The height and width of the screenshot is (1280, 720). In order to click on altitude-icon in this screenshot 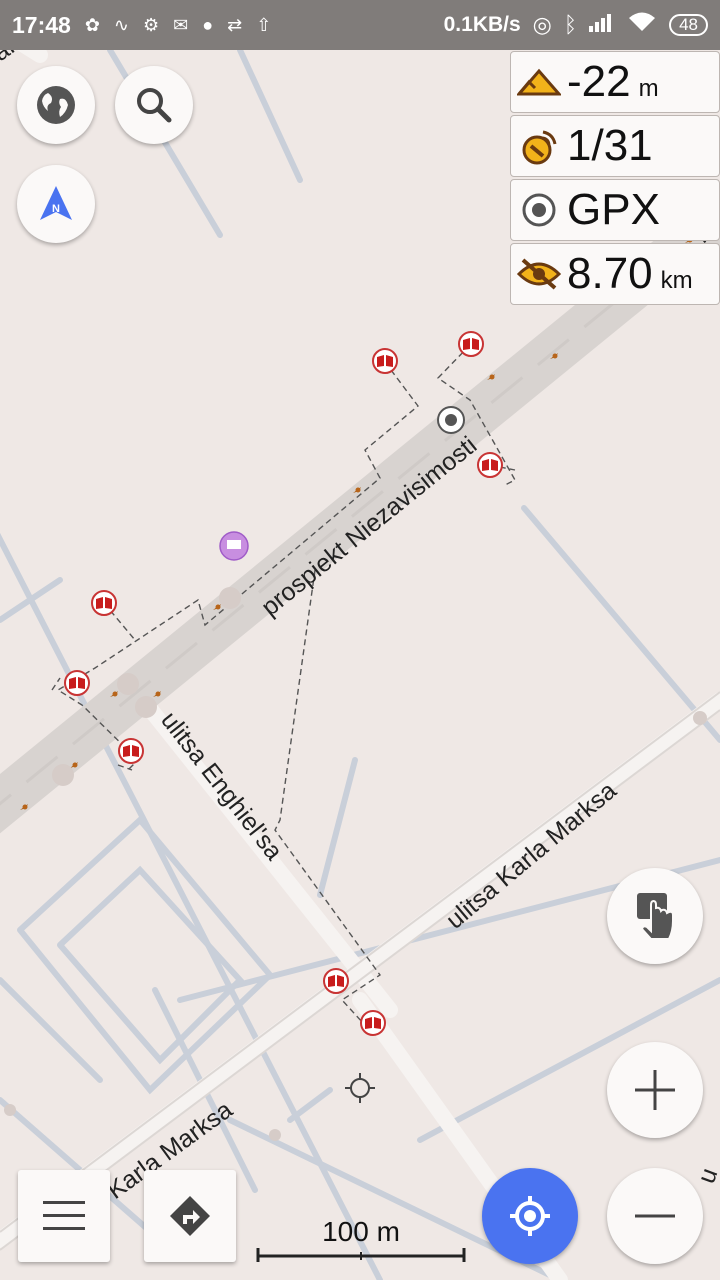, I will do `click(539, 82)`.